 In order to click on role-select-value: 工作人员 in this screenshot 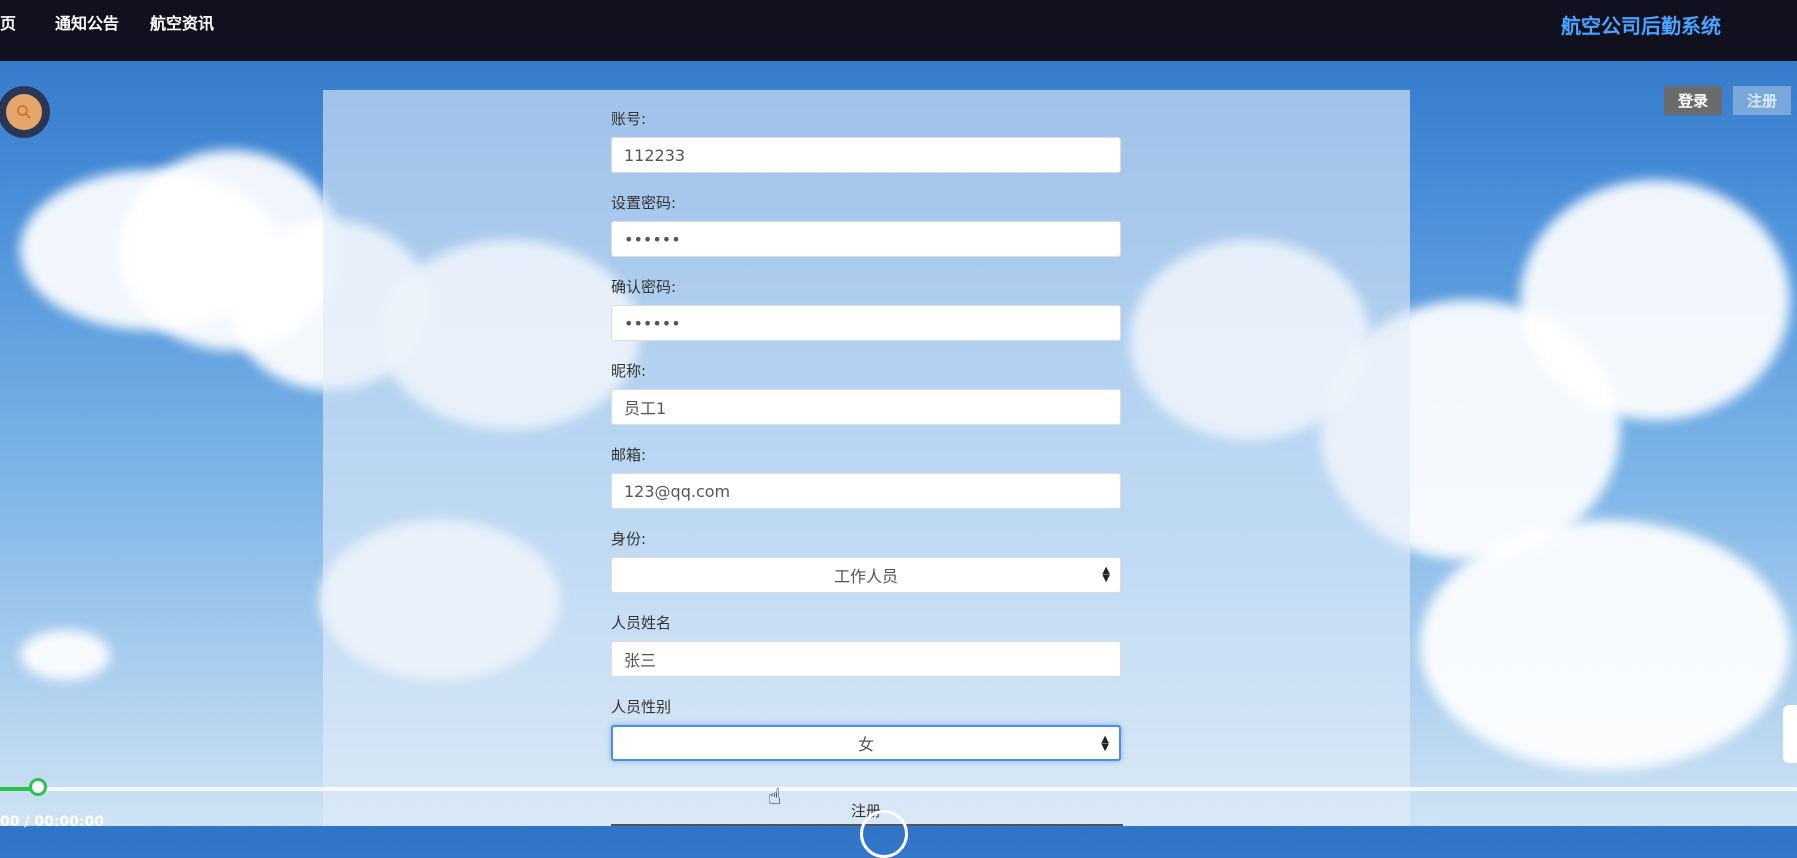, I will do `click(865, 576)`.